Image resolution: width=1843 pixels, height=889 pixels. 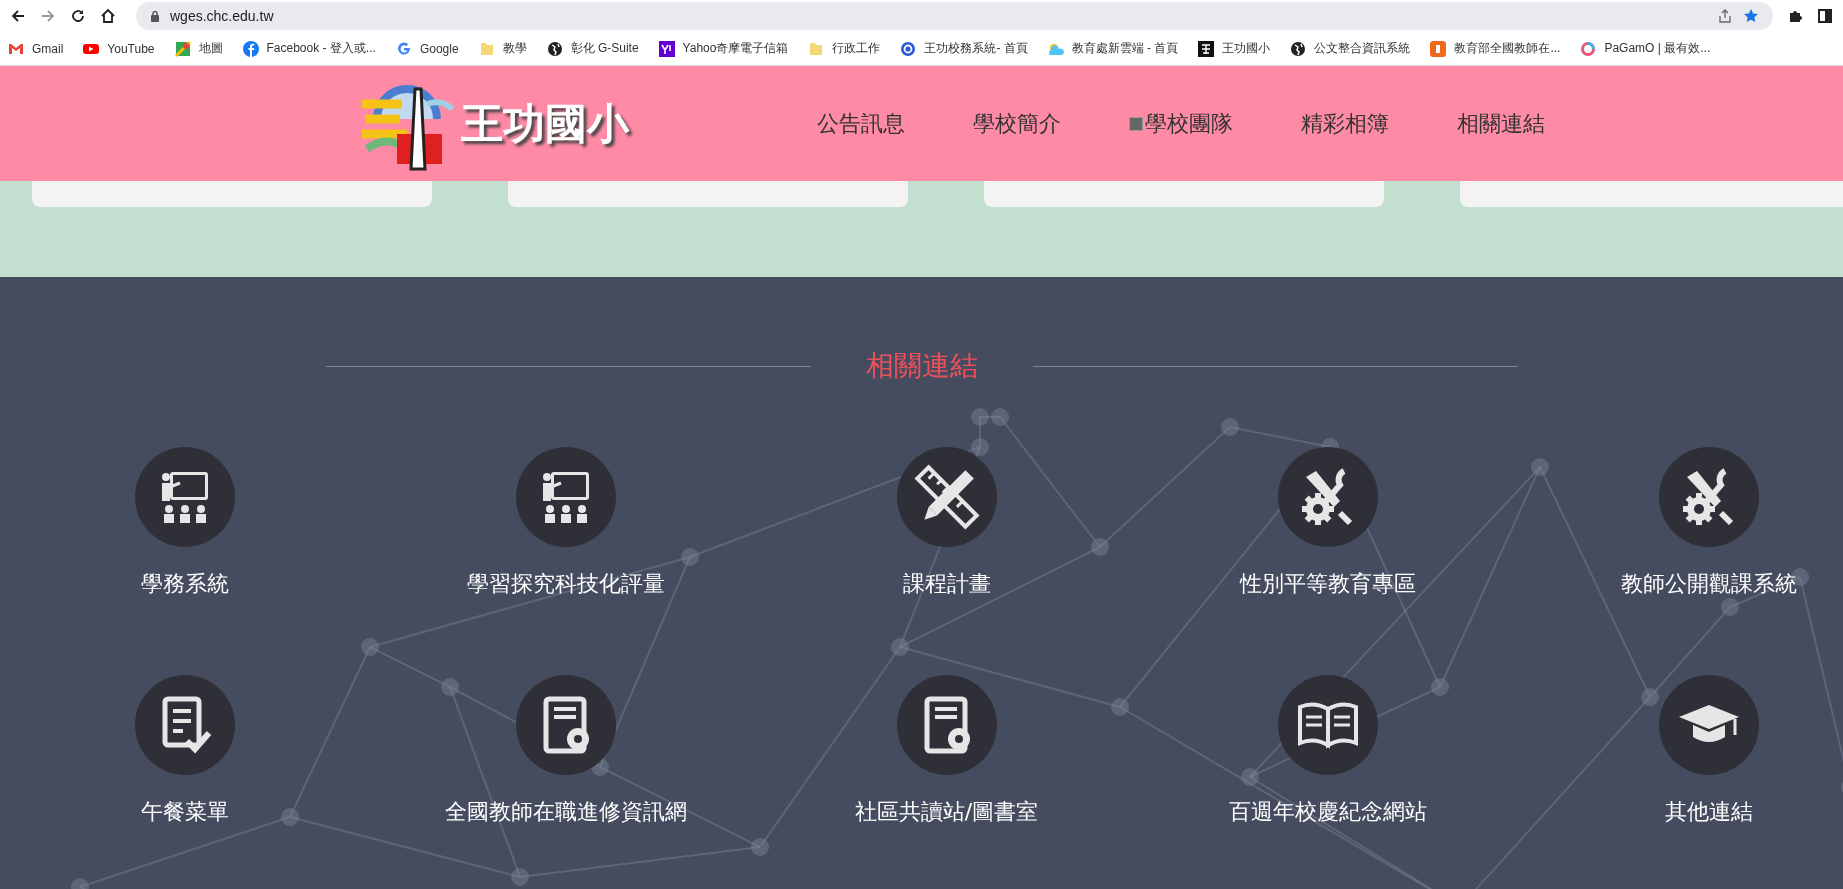 I want to click on address-bar: wges.chc.edu.tw, so click(x=954, y=16).